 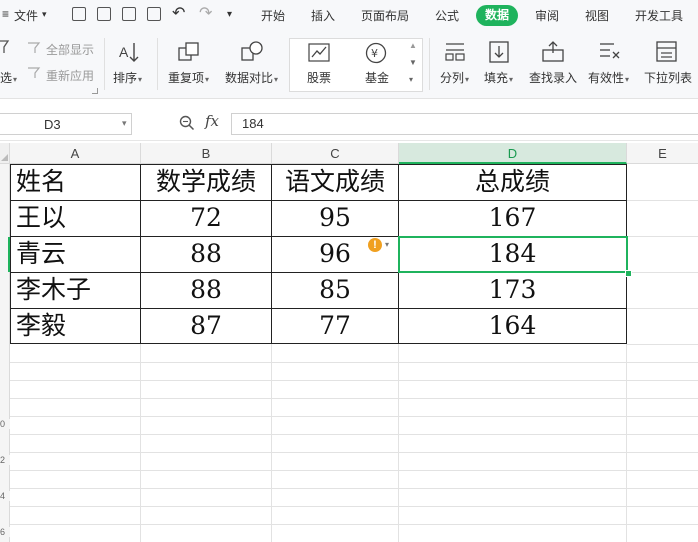 What do you see at coordinates (206, 326) in the screenshot?
I see `cell-math: 87` at bounding box center [206, 326].